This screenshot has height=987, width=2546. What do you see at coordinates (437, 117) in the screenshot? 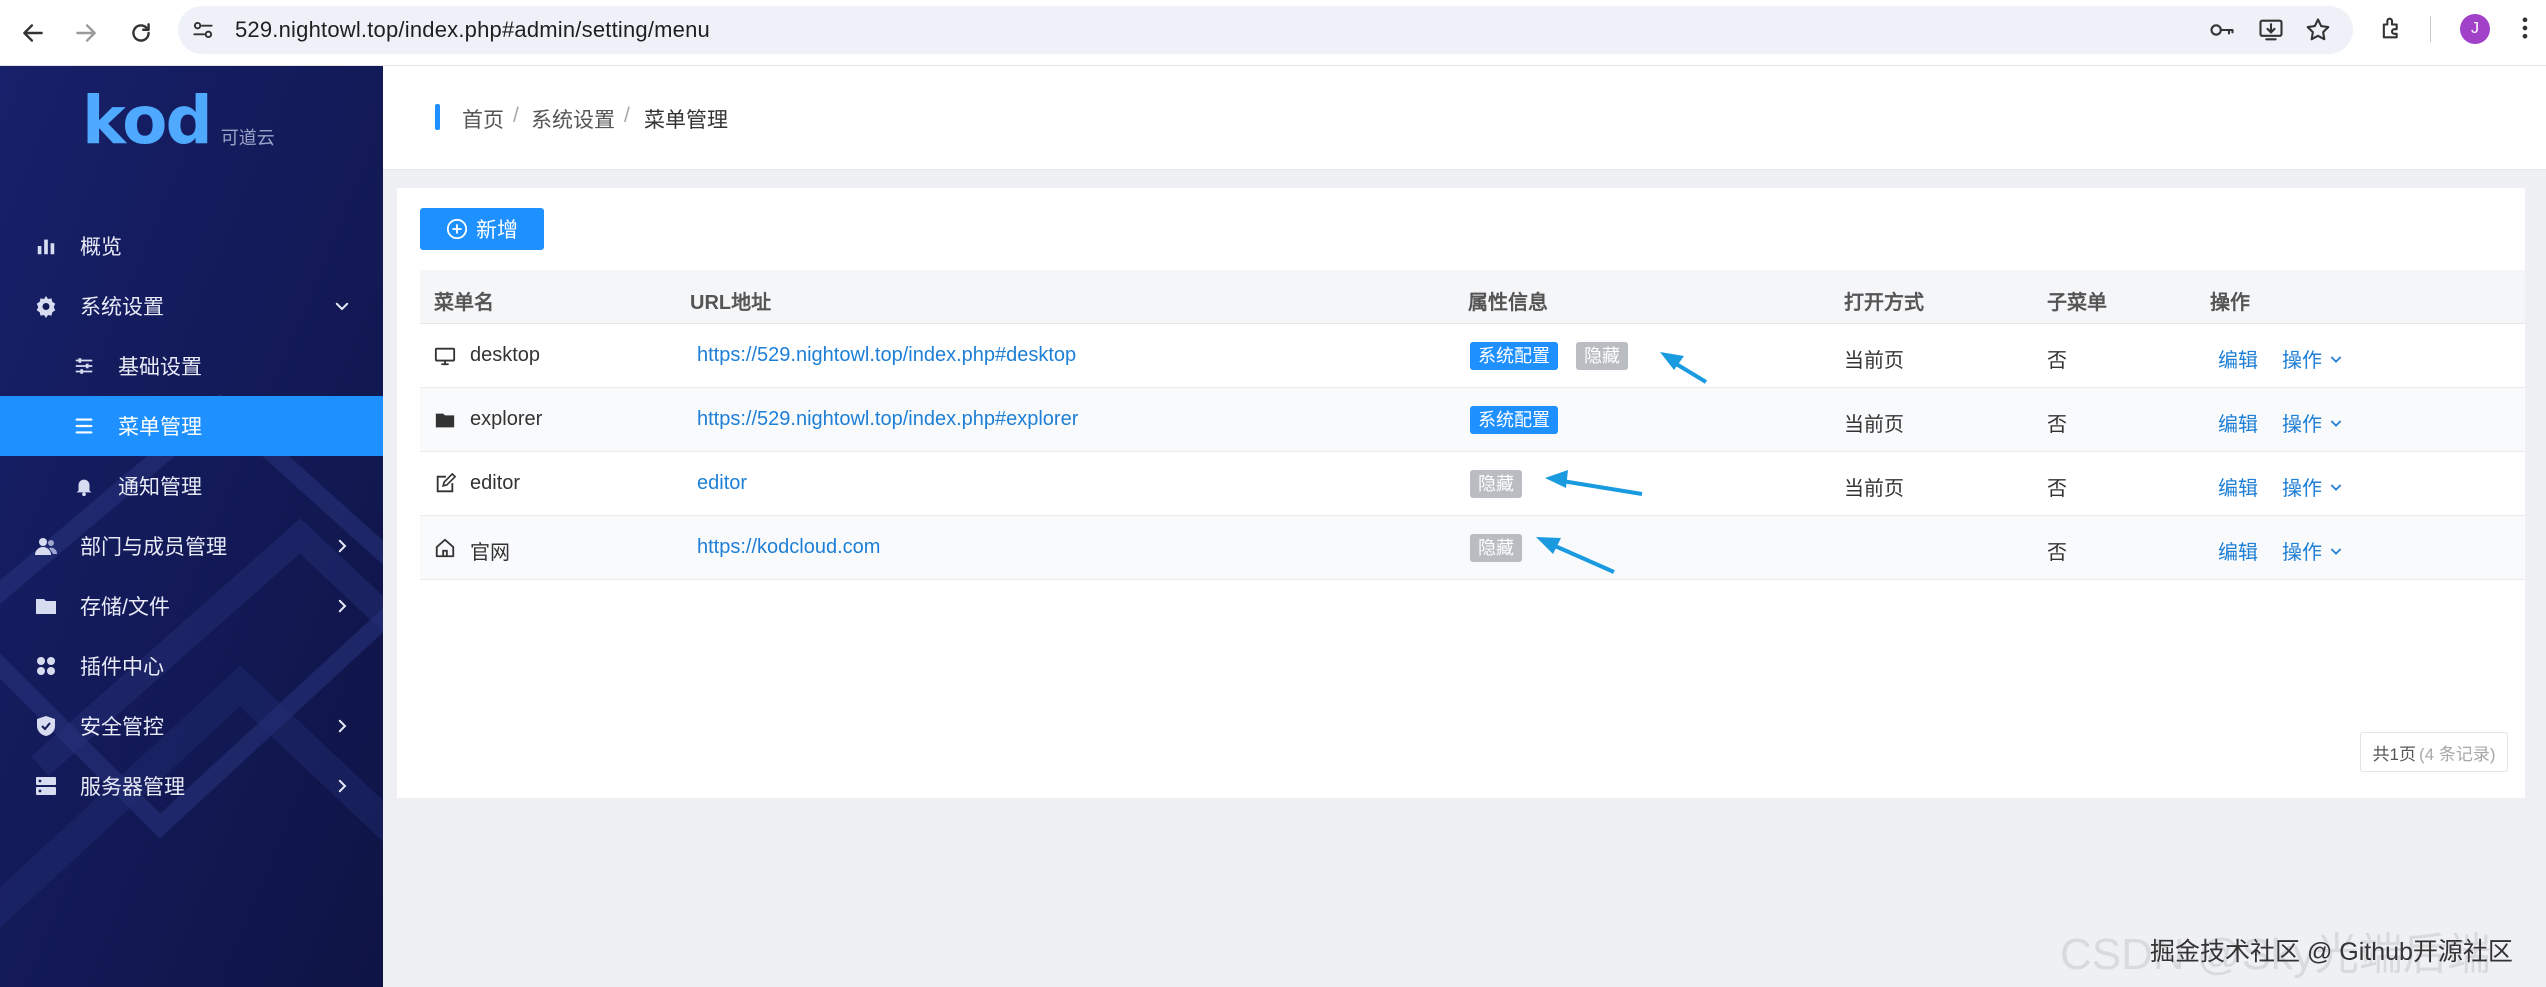
I see `breadcrumb-accent-bar` at bounding box center [437, 117].